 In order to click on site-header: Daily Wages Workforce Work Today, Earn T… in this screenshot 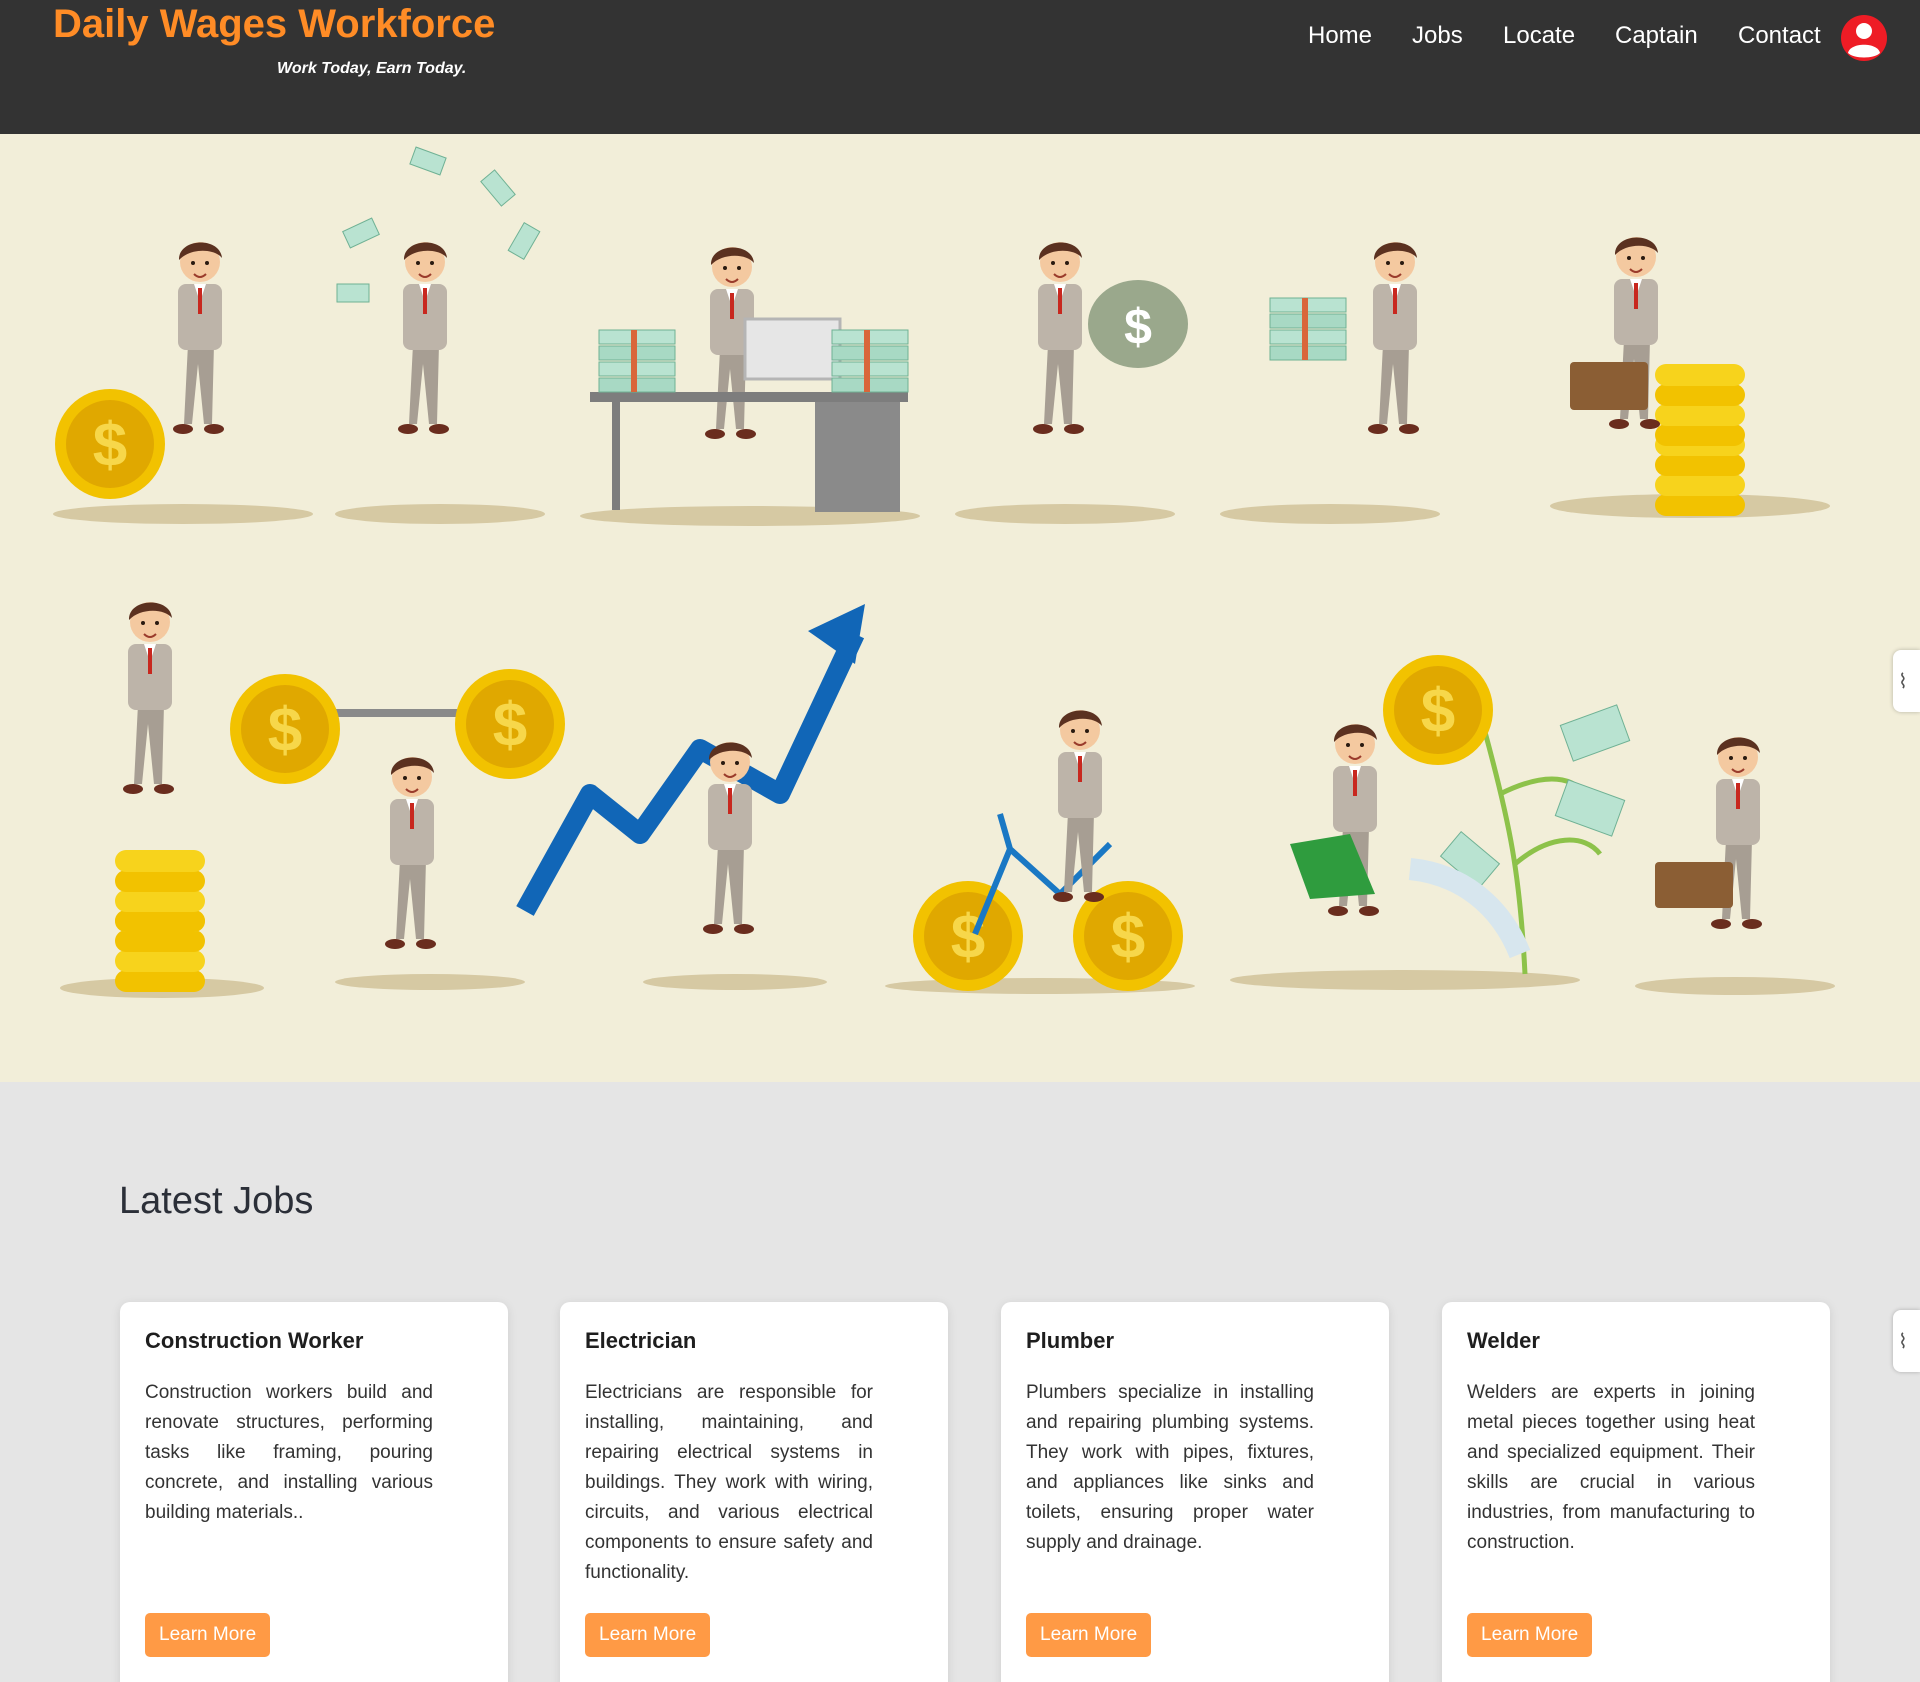, I will do `click(960, 67)`.